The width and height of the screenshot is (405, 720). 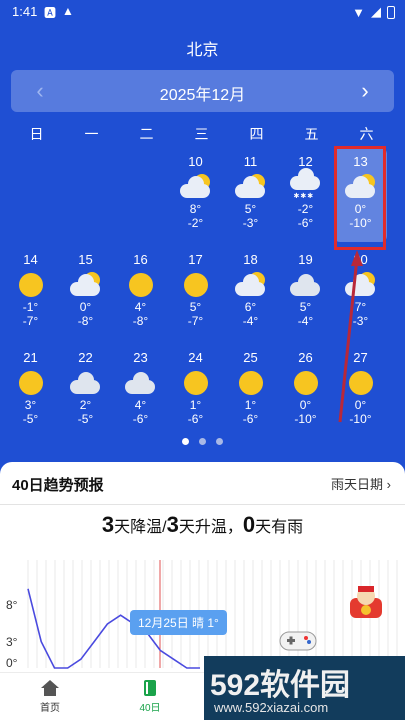 I want to click on day-number: 19, so click(x=305, y=259).